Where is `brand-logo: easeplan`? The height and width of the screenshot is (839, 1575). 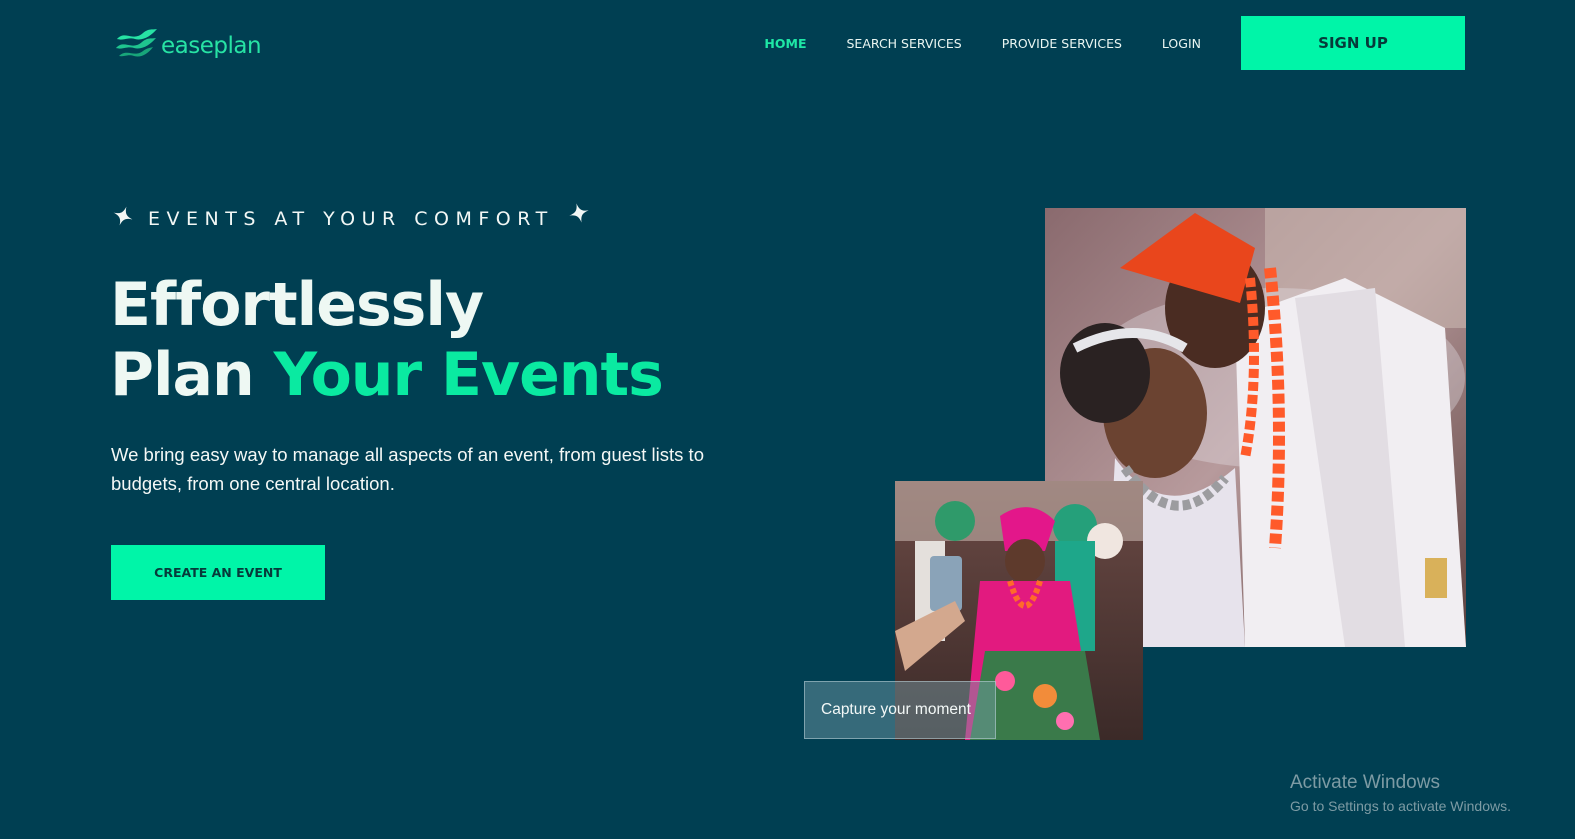
brand-logo: easeplan is located at coordinates (187, 45).